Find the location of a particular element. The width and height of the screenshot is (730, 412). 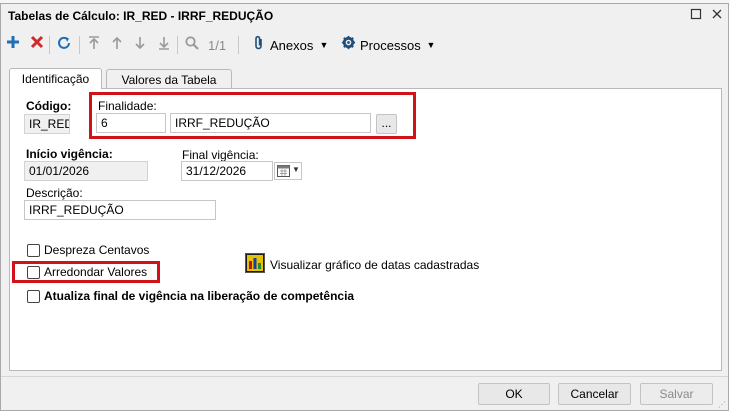

codigo-label: Código: is located at coordinates (49, 106).